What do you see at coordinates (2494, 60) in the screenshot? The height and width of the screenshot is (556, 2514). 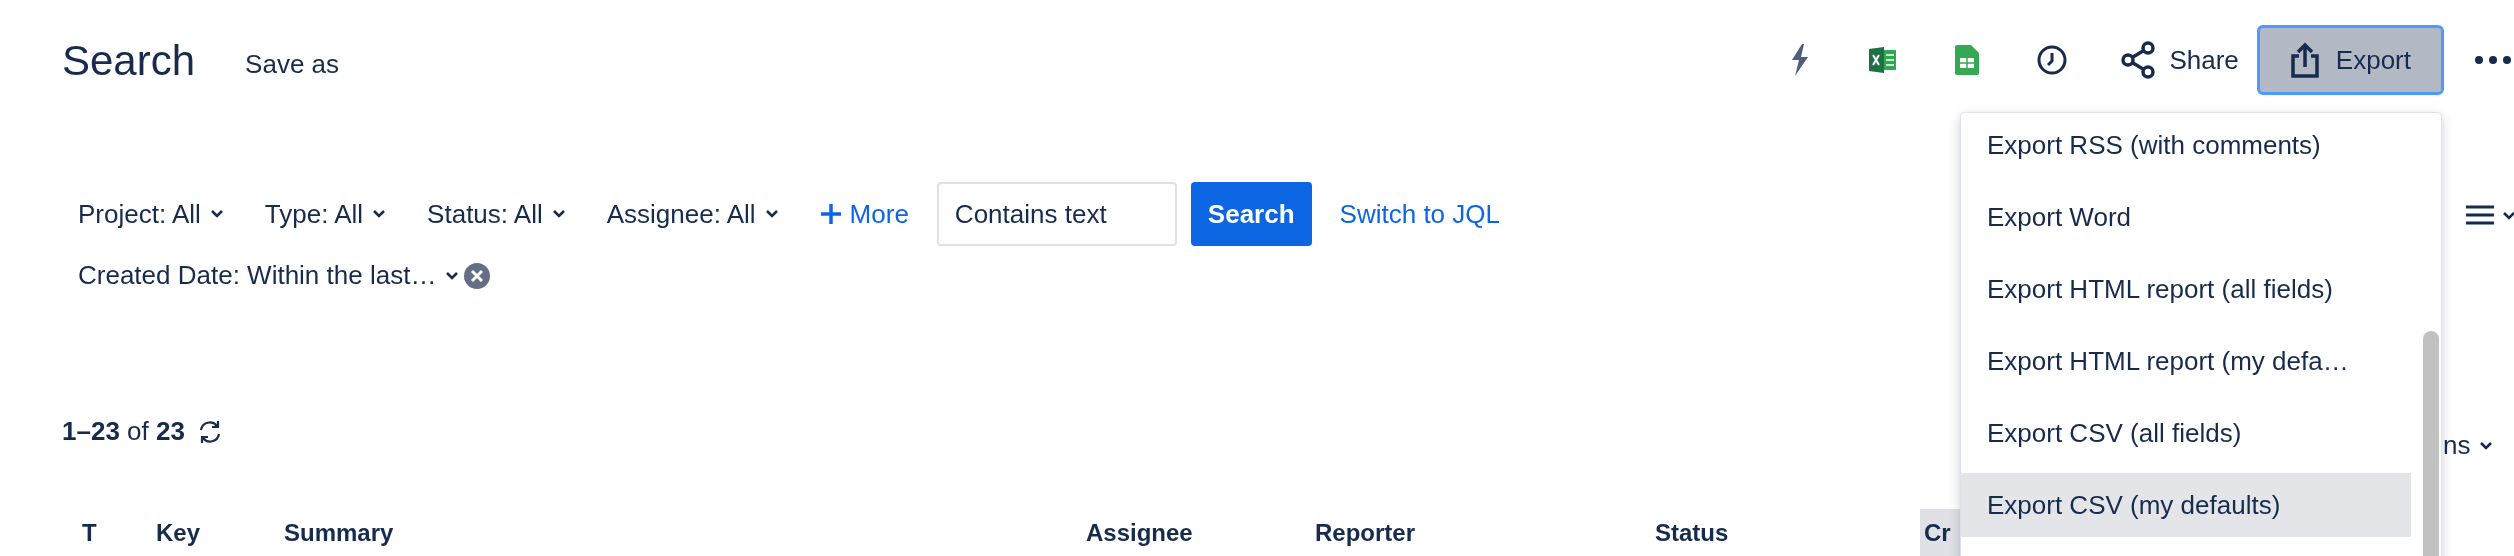 I see `more-icon` at bounding box center [2494, 60].